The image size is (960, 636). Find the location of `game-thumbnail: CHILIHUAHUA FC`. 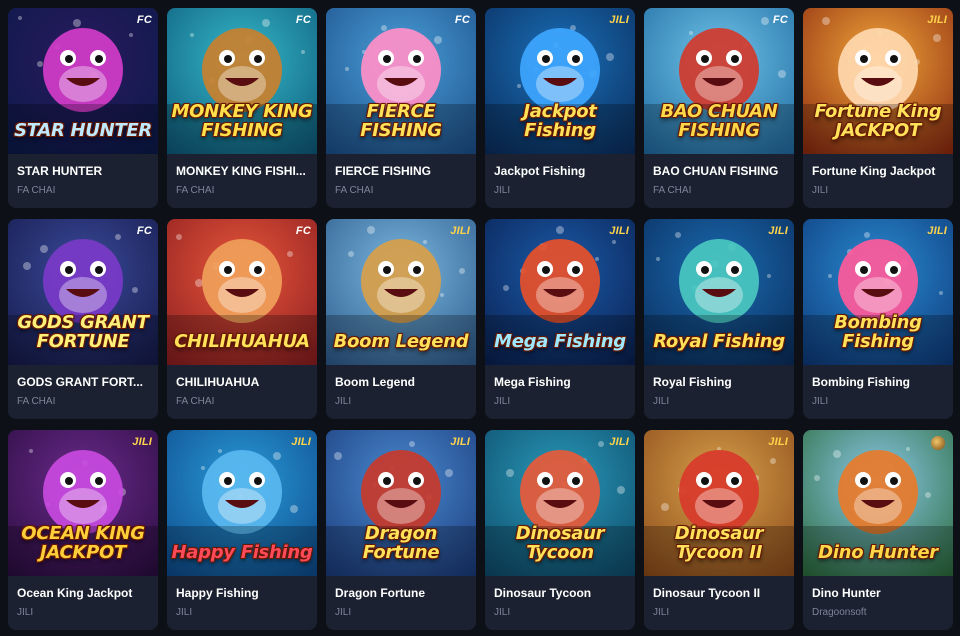

game-thumbnail: CHILIHUAHUA FC is located at coordinates (242, 292).